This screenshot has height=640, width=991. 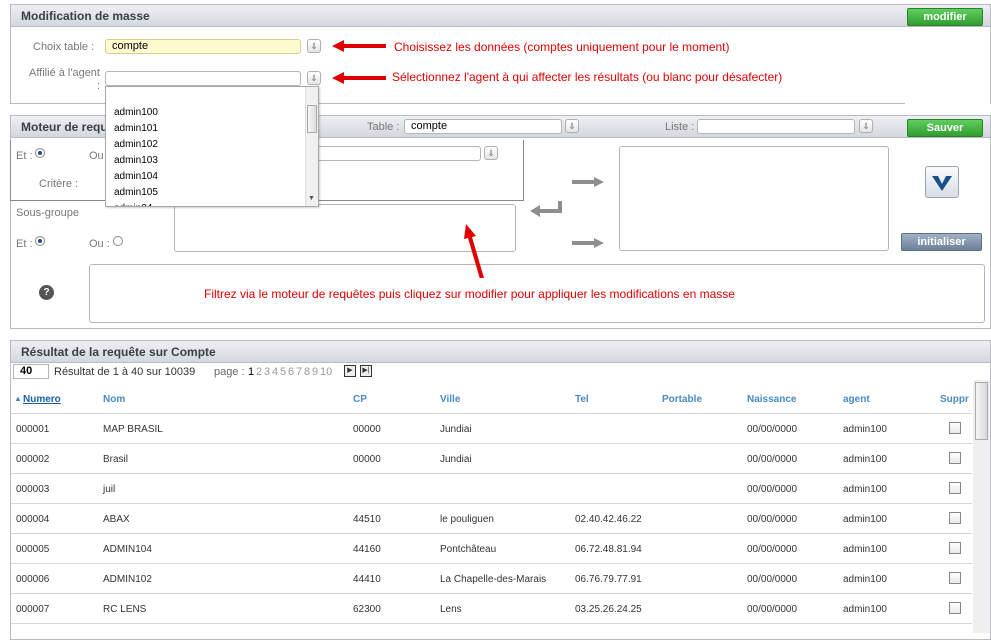 I want to click on ou2-radio, so click(x=118, y=241).